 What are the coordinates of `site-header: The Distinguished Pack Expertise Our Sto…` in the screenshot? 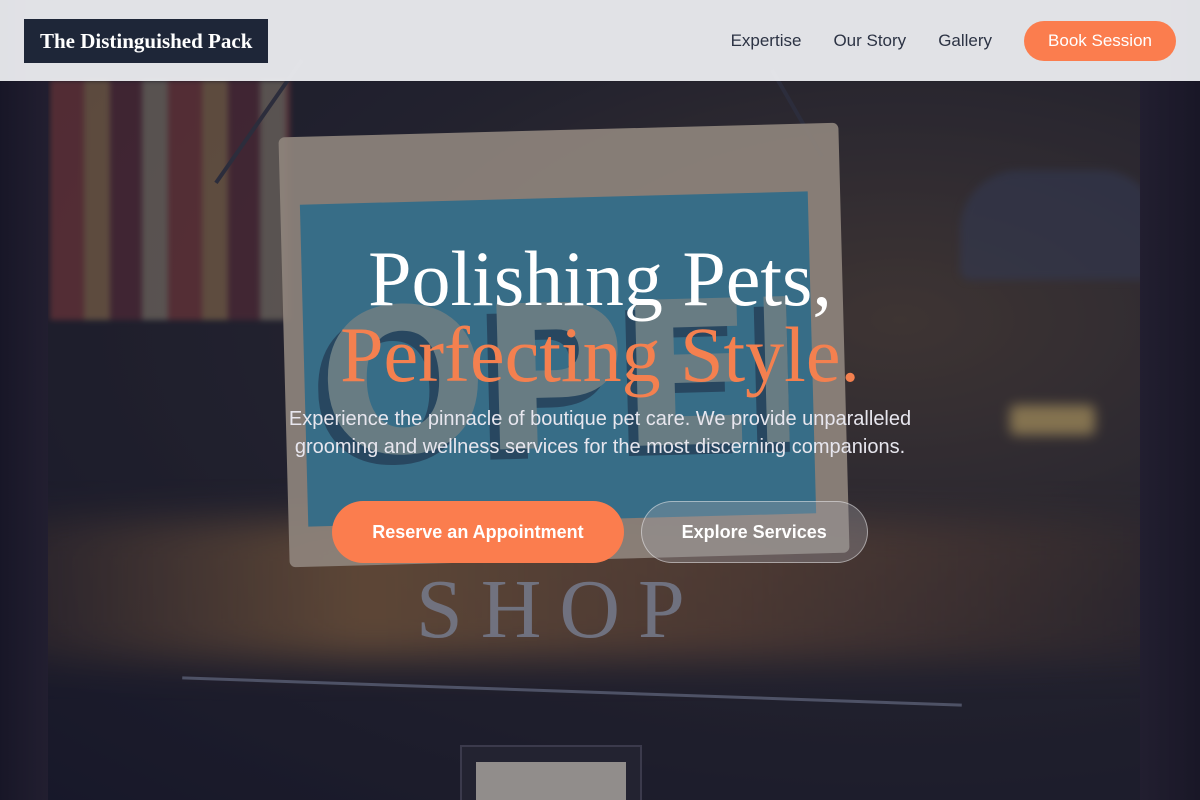 It's located at (600, 40).